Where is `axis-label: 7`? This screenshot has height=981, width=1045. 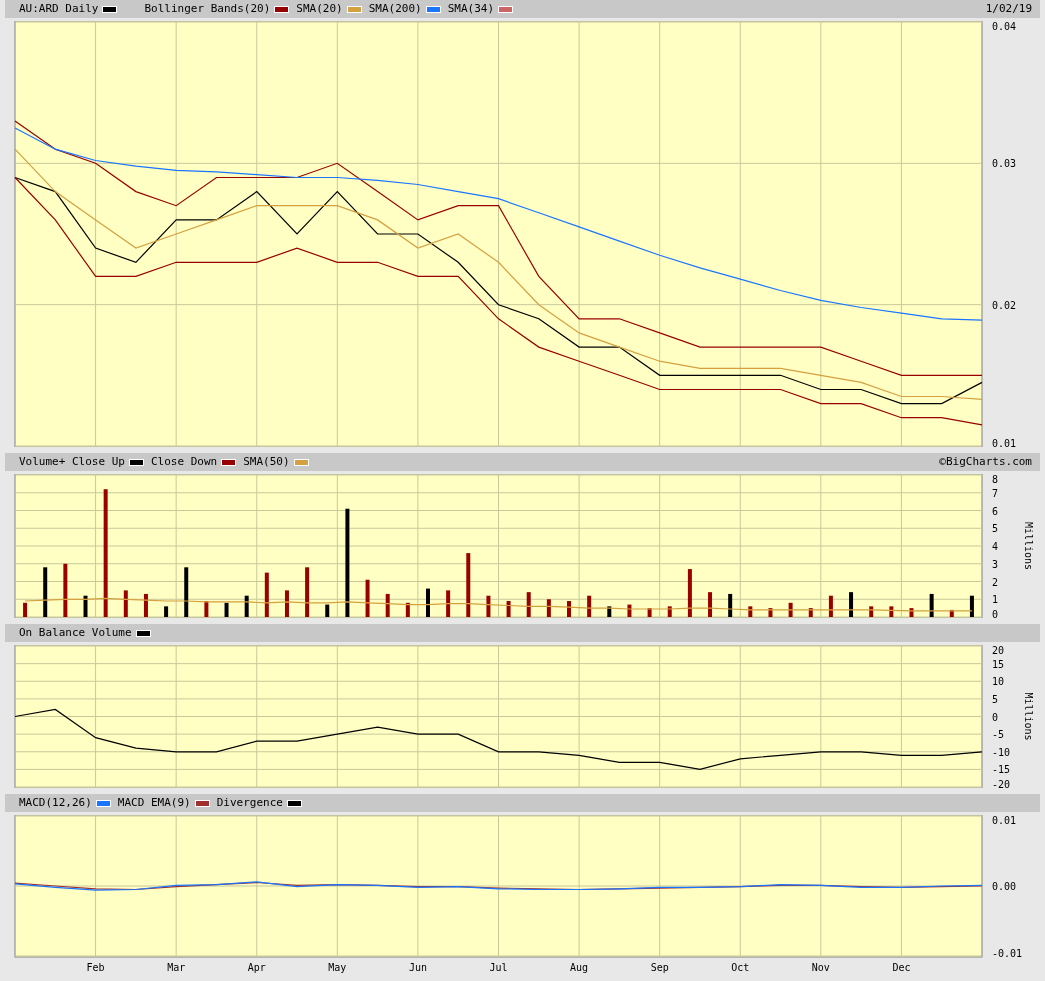 axis-label: 7 is located at coordinates (995, 493).